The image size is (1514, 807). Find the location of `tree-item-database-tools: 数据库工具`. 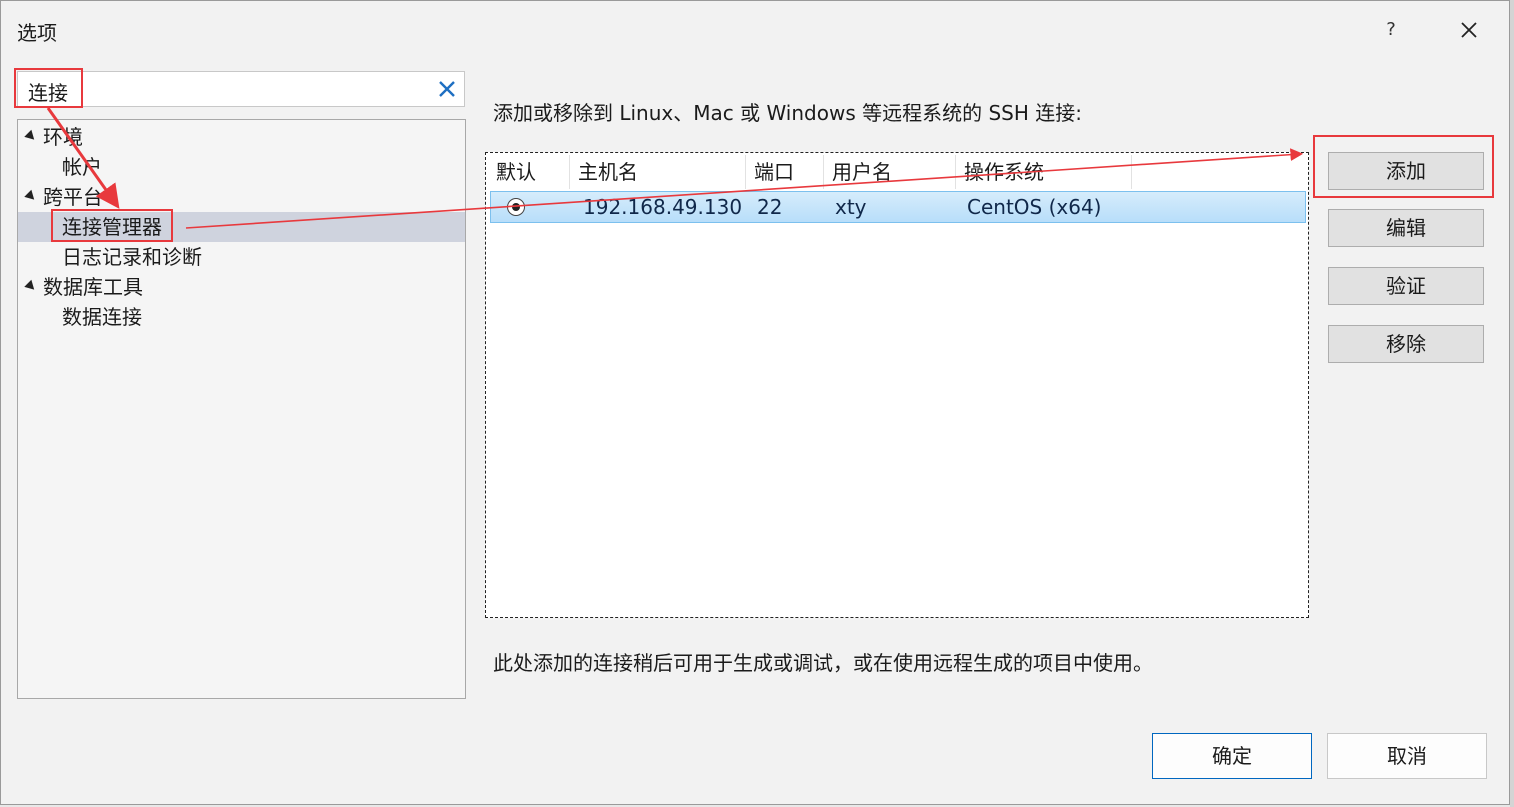

tree-item-database-tools: 数据库工具 is located at coordinates (241, 287).